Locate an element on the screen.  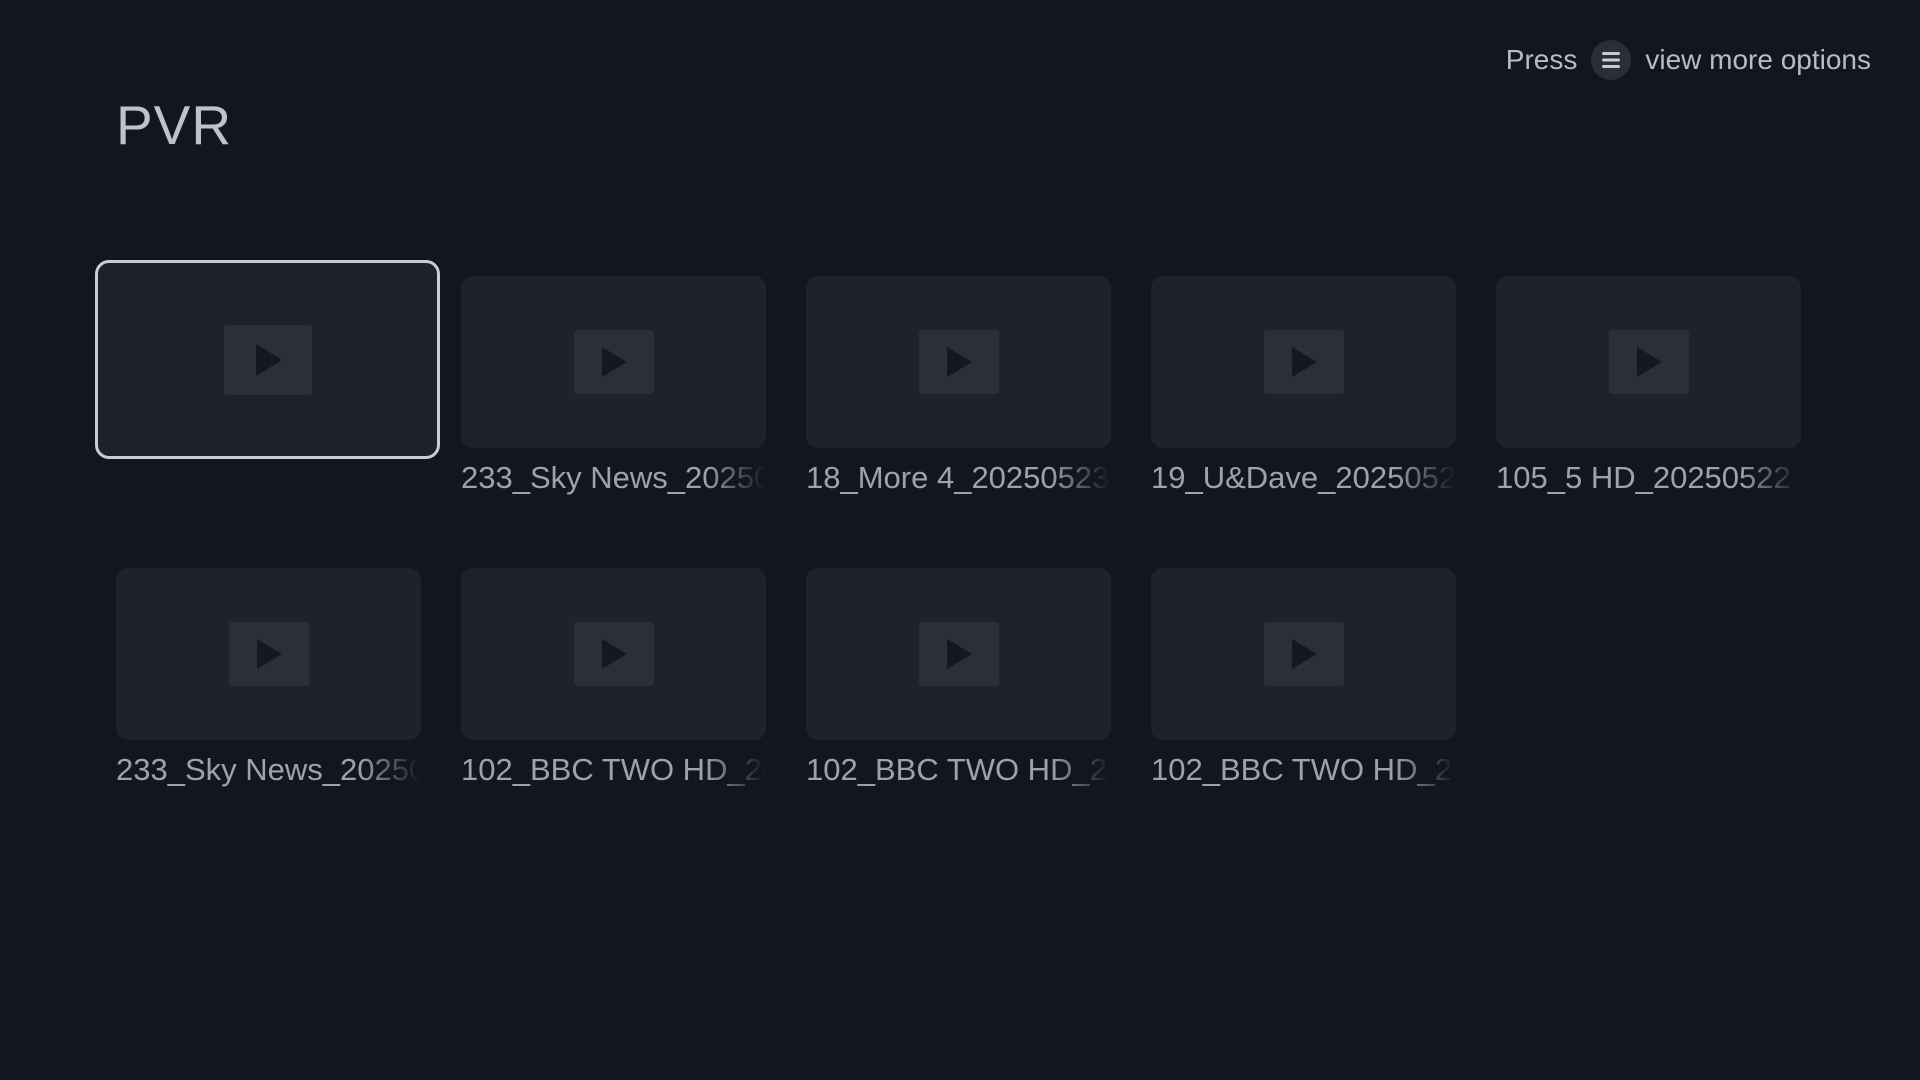
recording-label: 19_U&Dave_20250522 is located at coordinates (1303, 477).